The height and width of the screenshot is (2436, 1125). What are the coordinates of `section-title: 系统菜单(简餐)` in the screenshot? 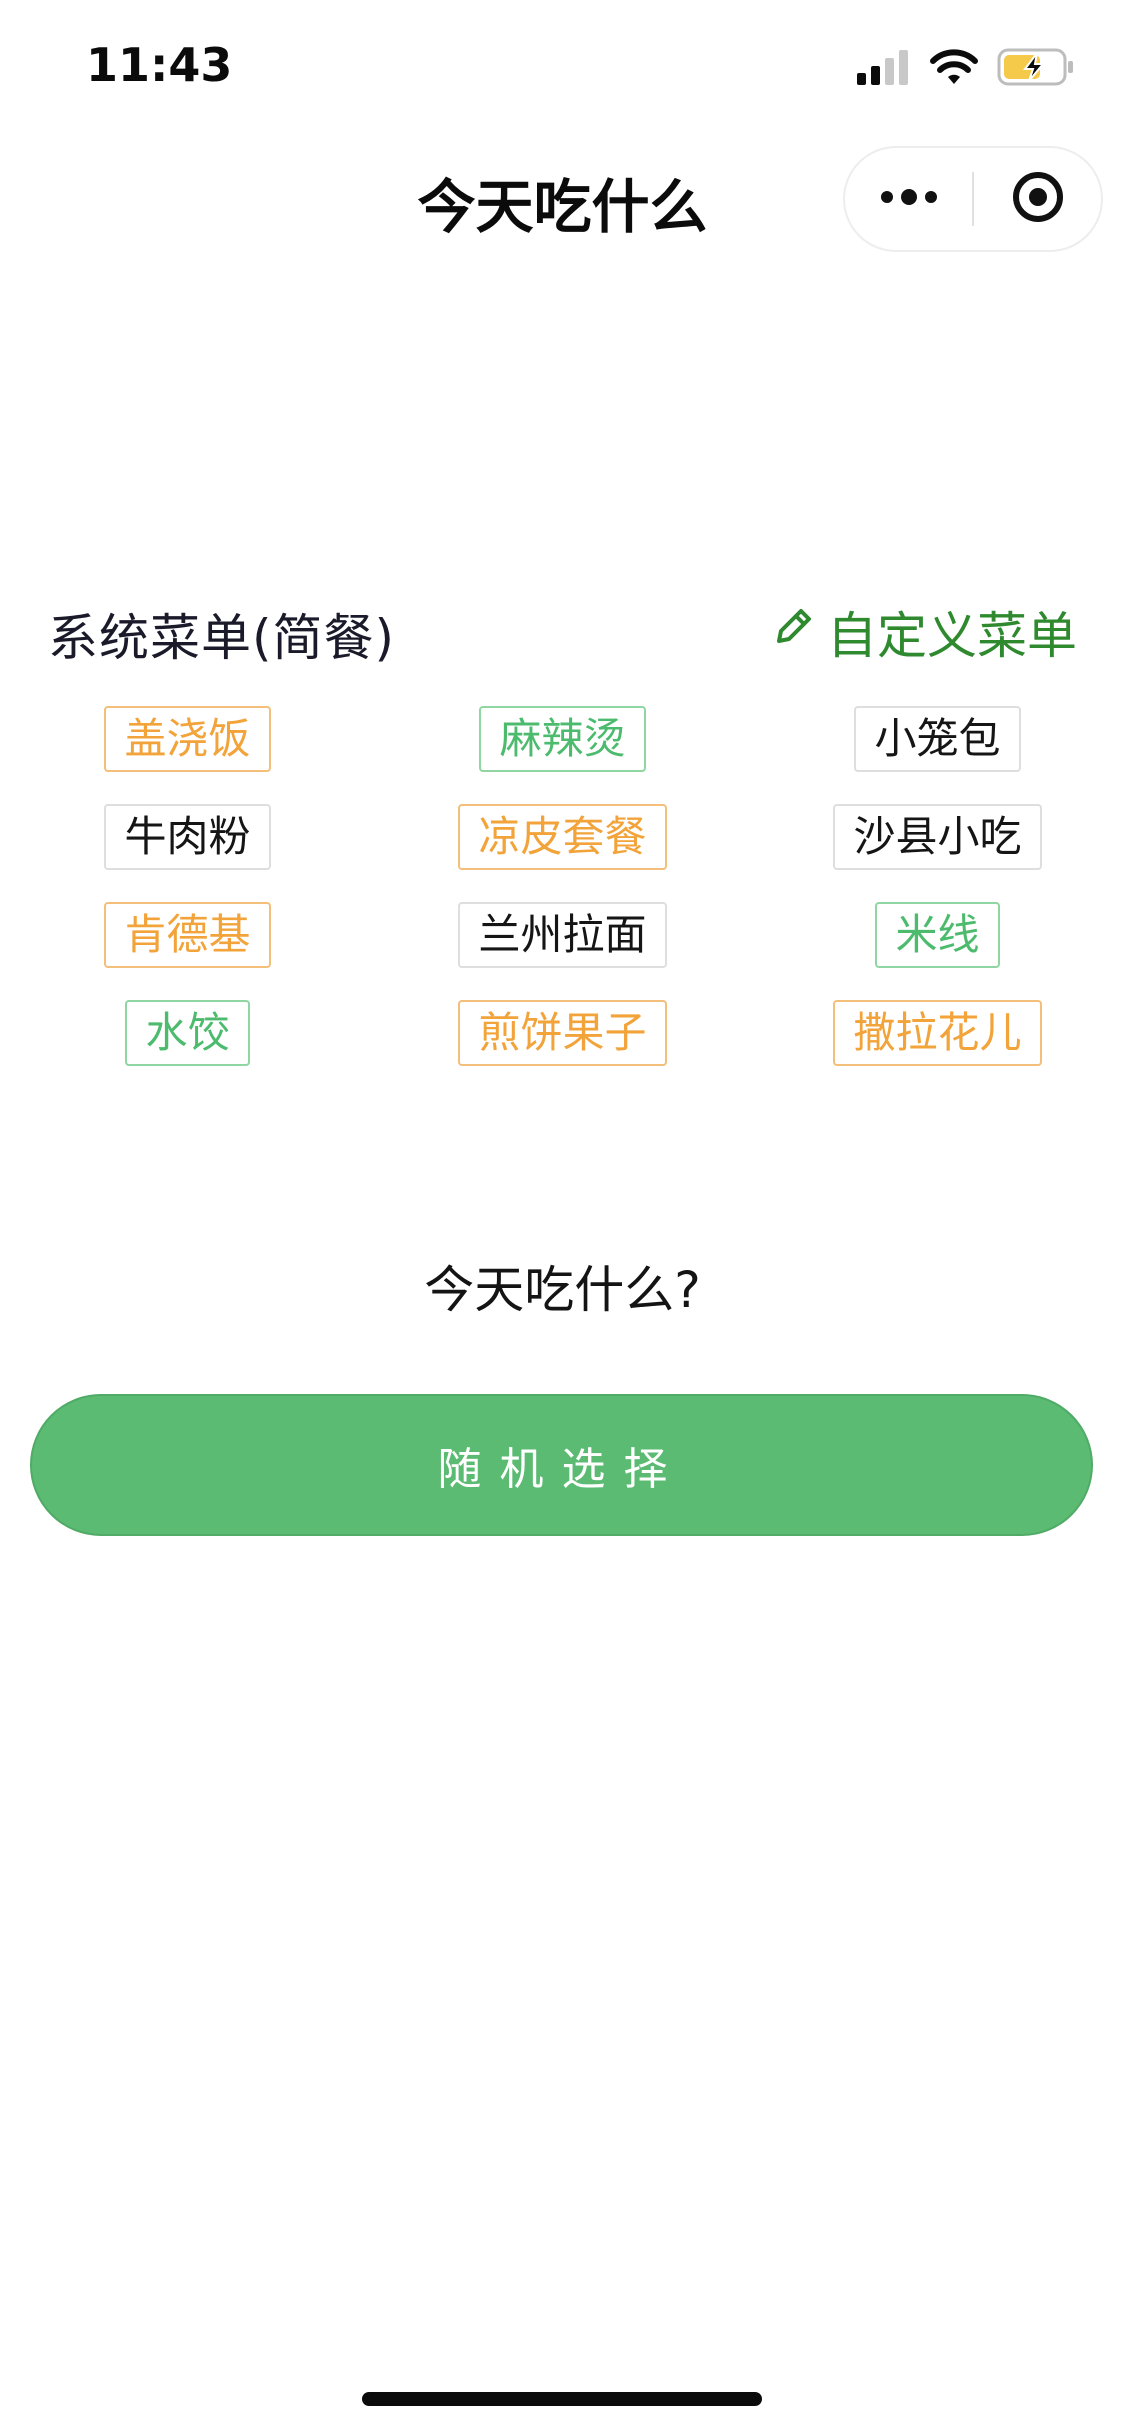 It's located at (222, 638).